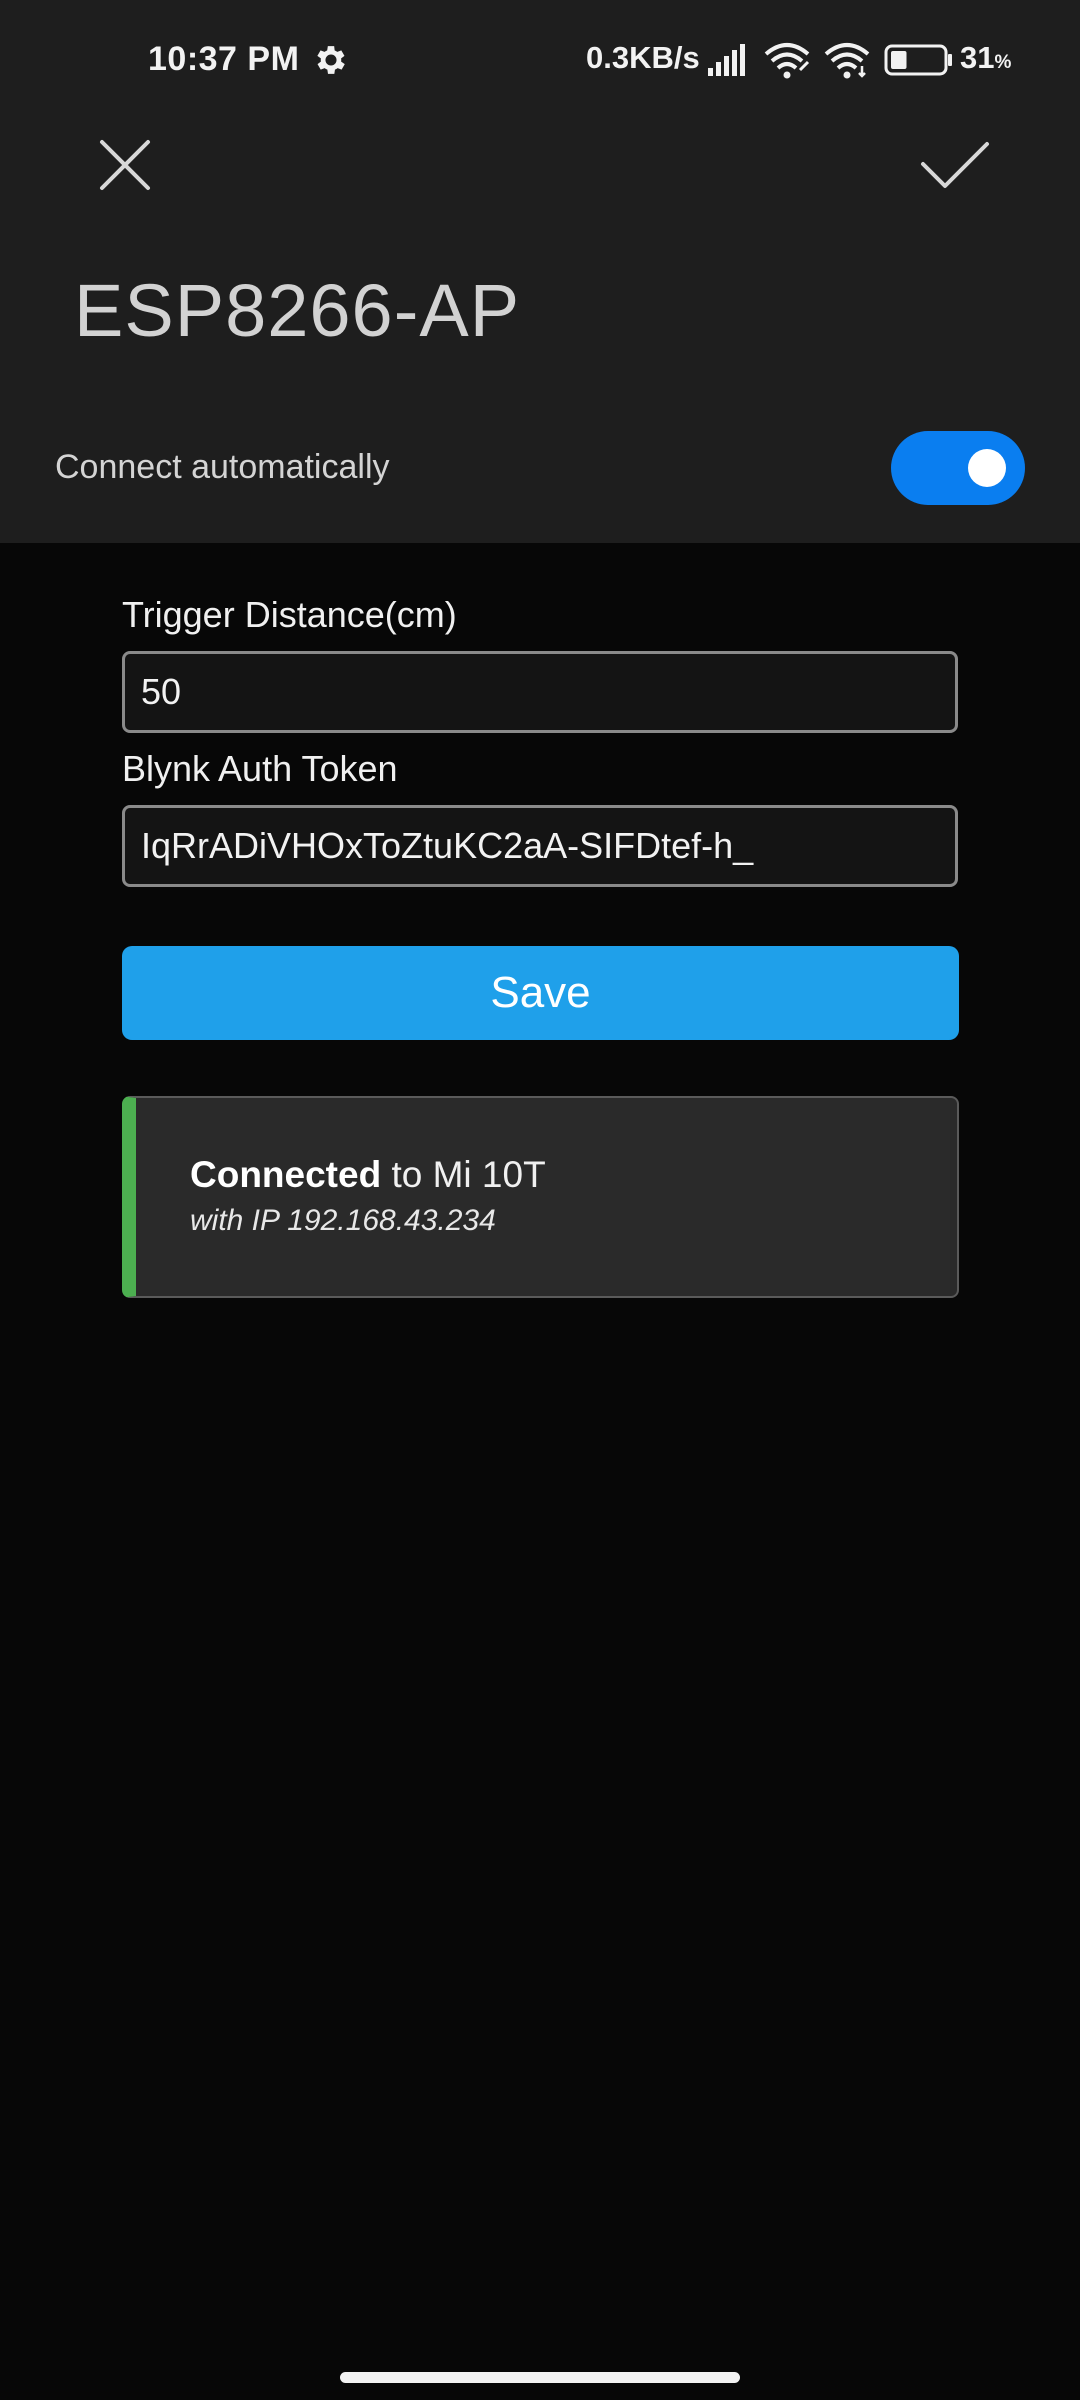 Image resolution: width=1080 pixels, height=2400 pixels. I want to click on gear-icon, so click(331, 60).